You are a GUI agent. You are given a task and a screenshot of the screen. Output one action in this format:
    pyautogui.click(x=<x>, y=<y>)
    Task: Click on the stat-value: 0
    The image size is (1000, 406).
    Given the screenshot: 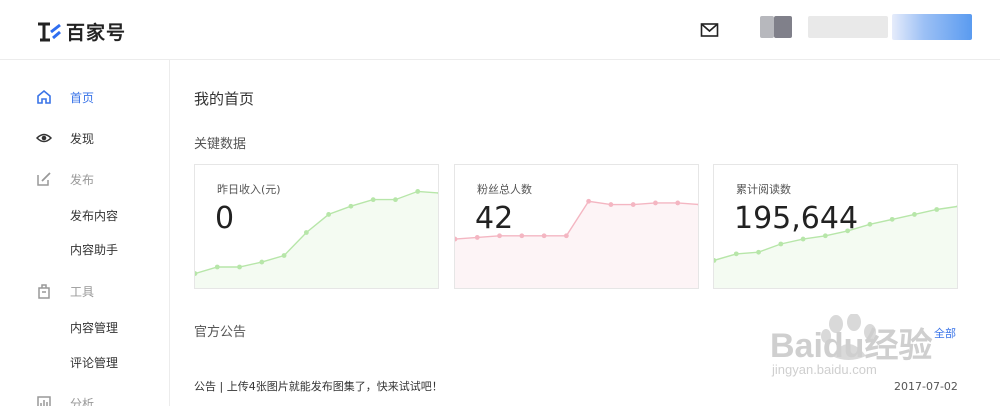 What is the action you would take?
    pyautogui.click(x=225, y=218)
    